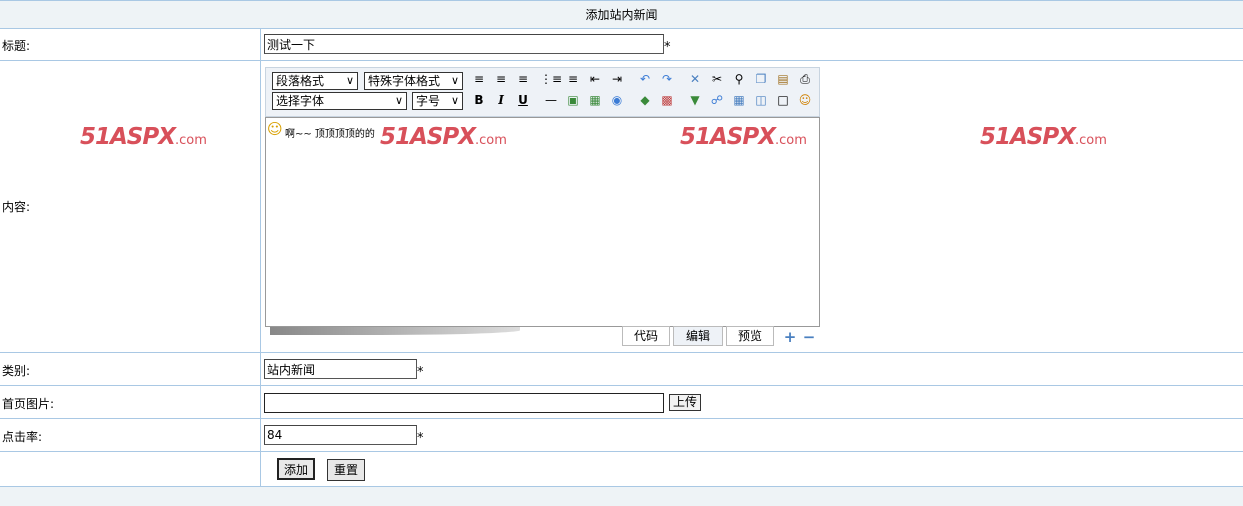 This screenshot has height=506, width=1243. Describe the element at coordinates (16, 46) in the screenshot. I see `title-label: 标题:` at that location.